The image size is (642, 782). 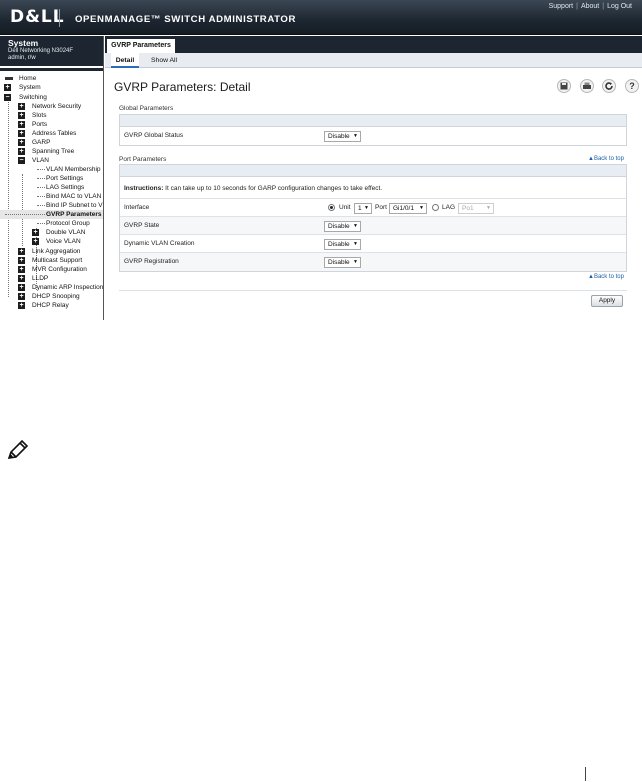 I want to click on lag-select: Po1 ▼, so click(x=476, y=208).